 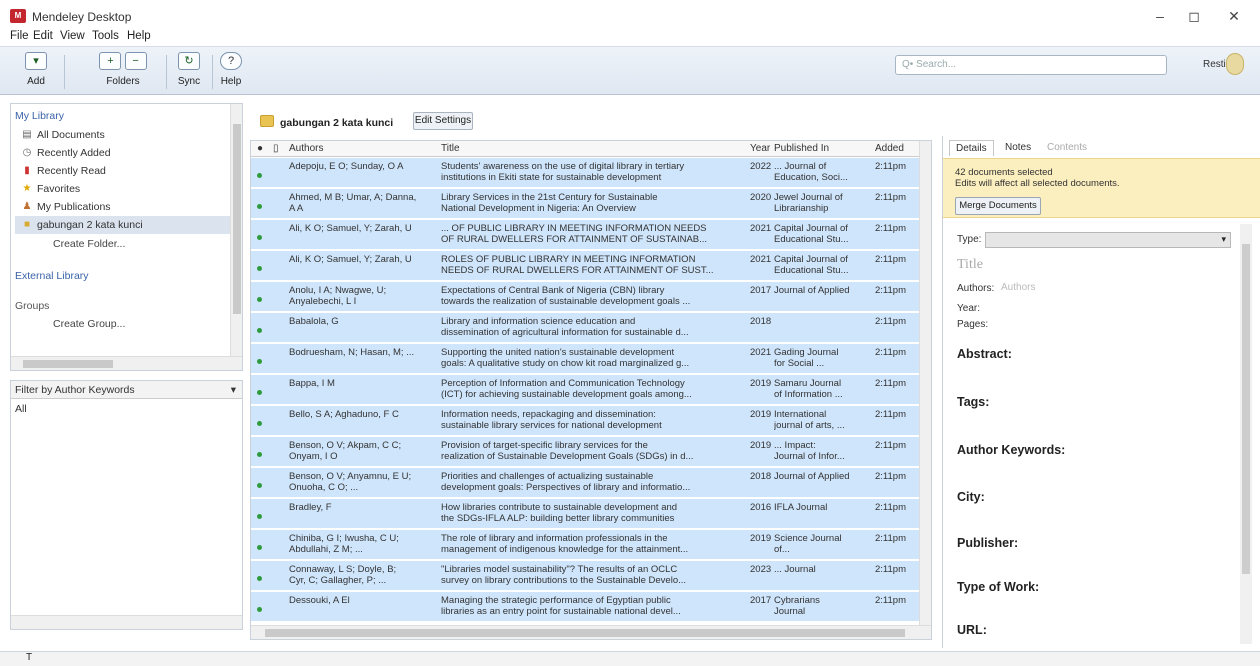 What do you see at coordinates (39, 116) in the screenshot?
I see `my-library-heading: My Library` at bounding box center [39, 116].